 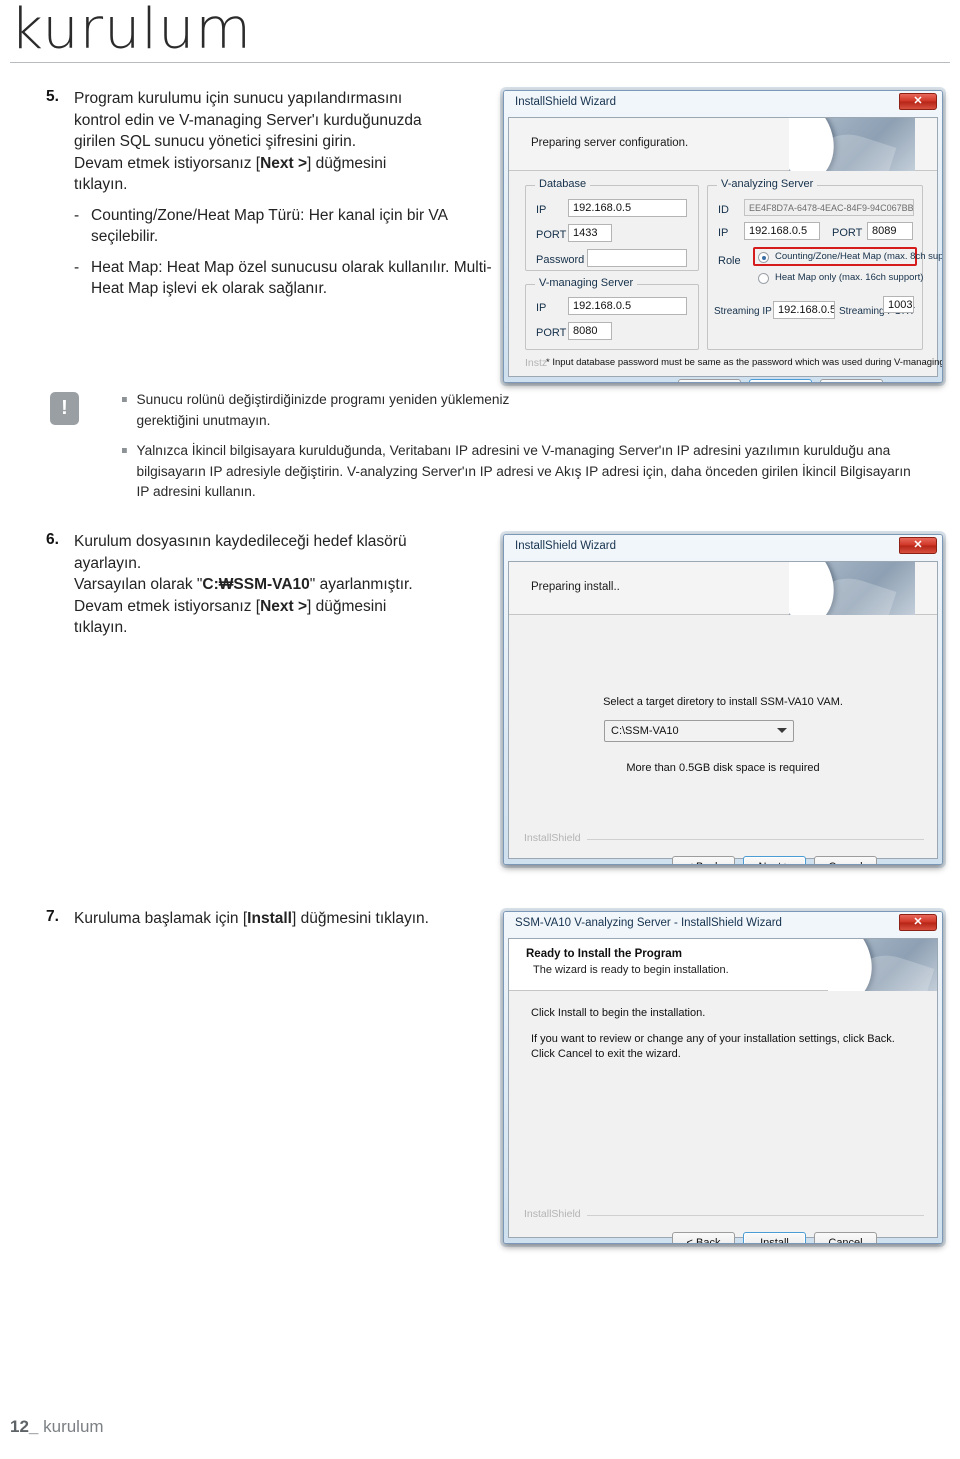 What do you see at coordinates (723, 144) in the screenshot?
I see `dialog1-banner: Preparing server configuration.` at bounding box center [723, 144].